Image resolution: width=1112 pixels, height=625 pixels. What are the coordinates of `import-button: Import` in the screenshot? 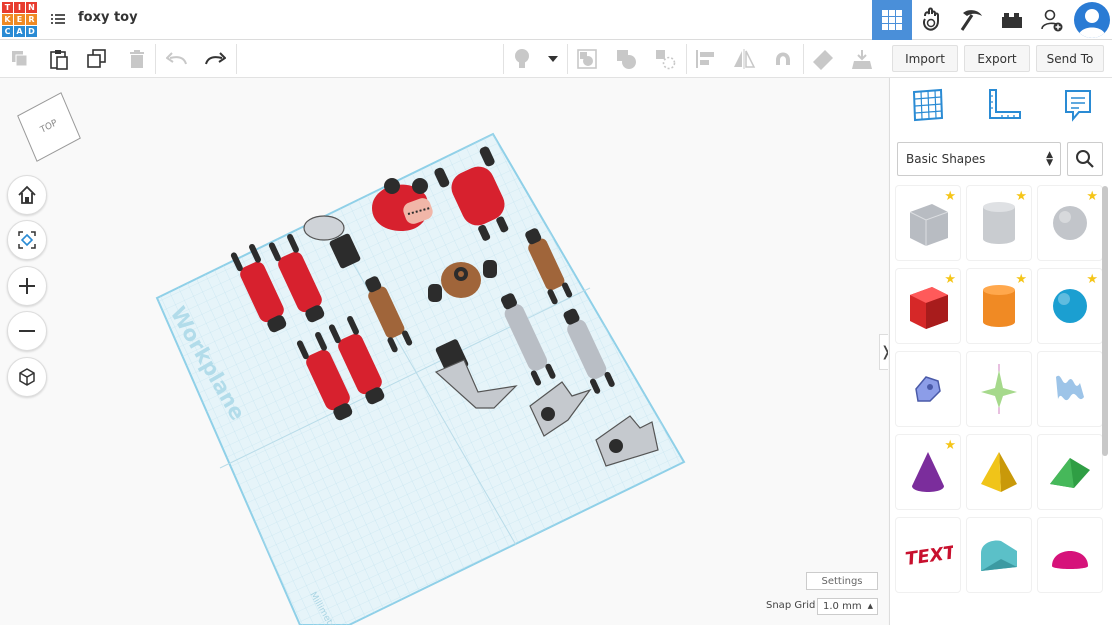 It's located at (925, 58).